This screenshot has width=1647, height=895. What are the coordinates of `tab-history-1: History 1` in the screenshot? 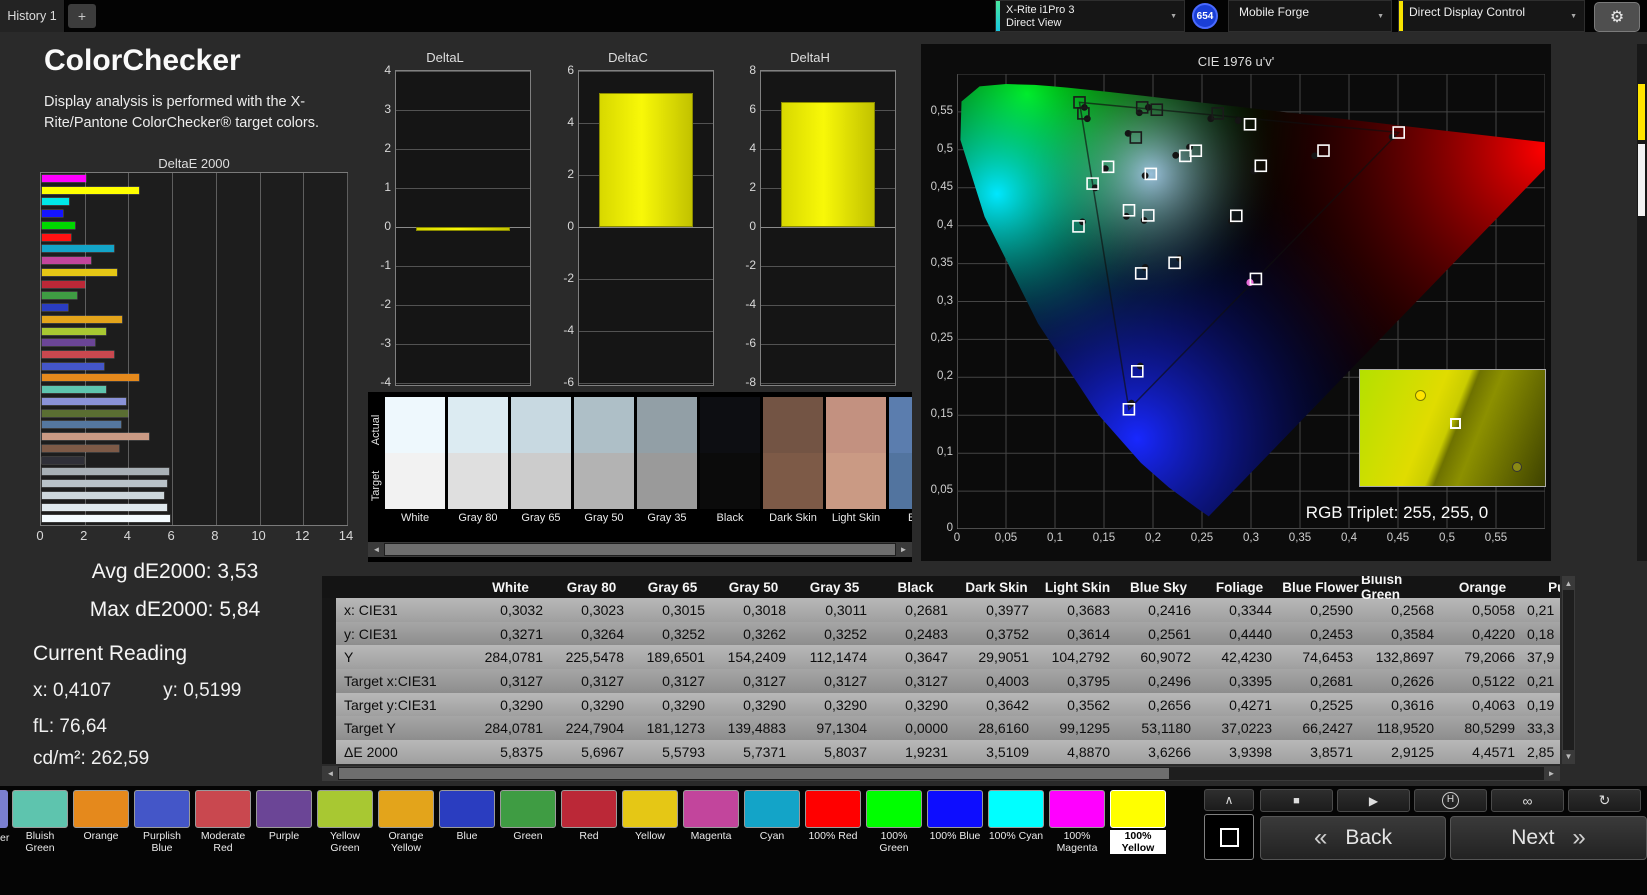 It's located at (32, 16).